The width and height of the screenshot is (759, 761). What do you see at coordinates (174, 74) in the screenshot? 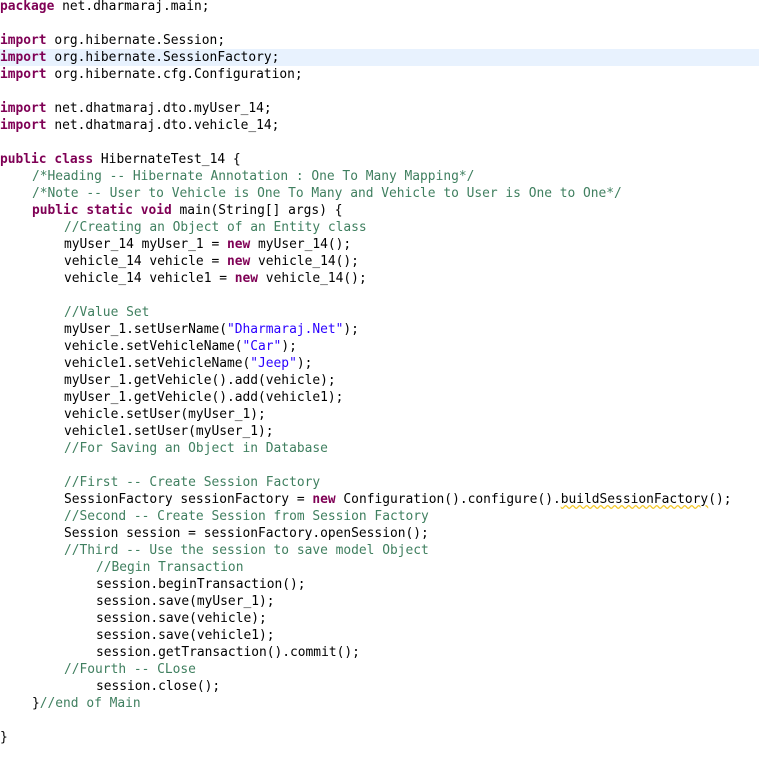
I see `code-token: org.hibernate.cfg.Configuration;` at bounding box center [174, 74].